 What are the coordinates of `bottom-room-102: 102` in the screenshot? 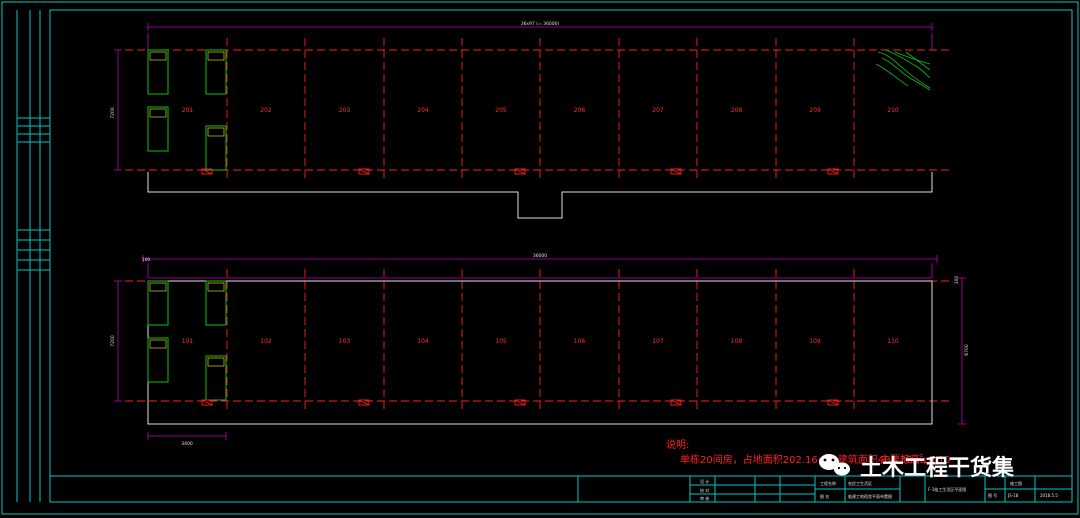 It's located at (266, 341).